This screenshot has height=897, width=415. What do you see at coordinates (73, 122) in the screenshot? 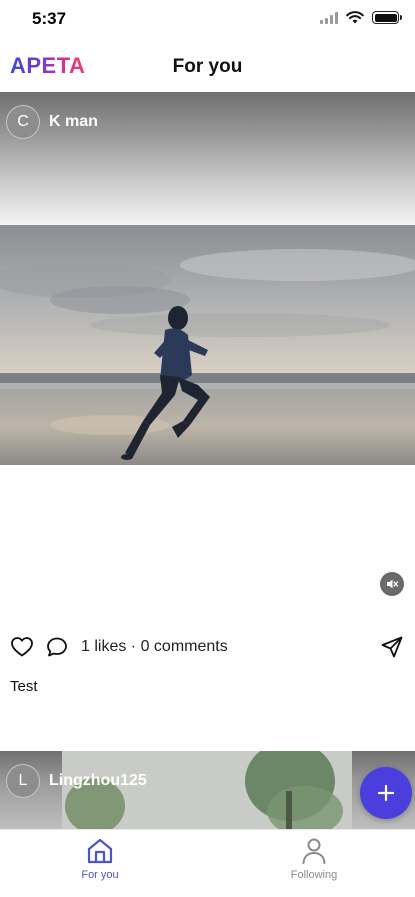
I see `author-name: K man` at bounding box center [73, 122].